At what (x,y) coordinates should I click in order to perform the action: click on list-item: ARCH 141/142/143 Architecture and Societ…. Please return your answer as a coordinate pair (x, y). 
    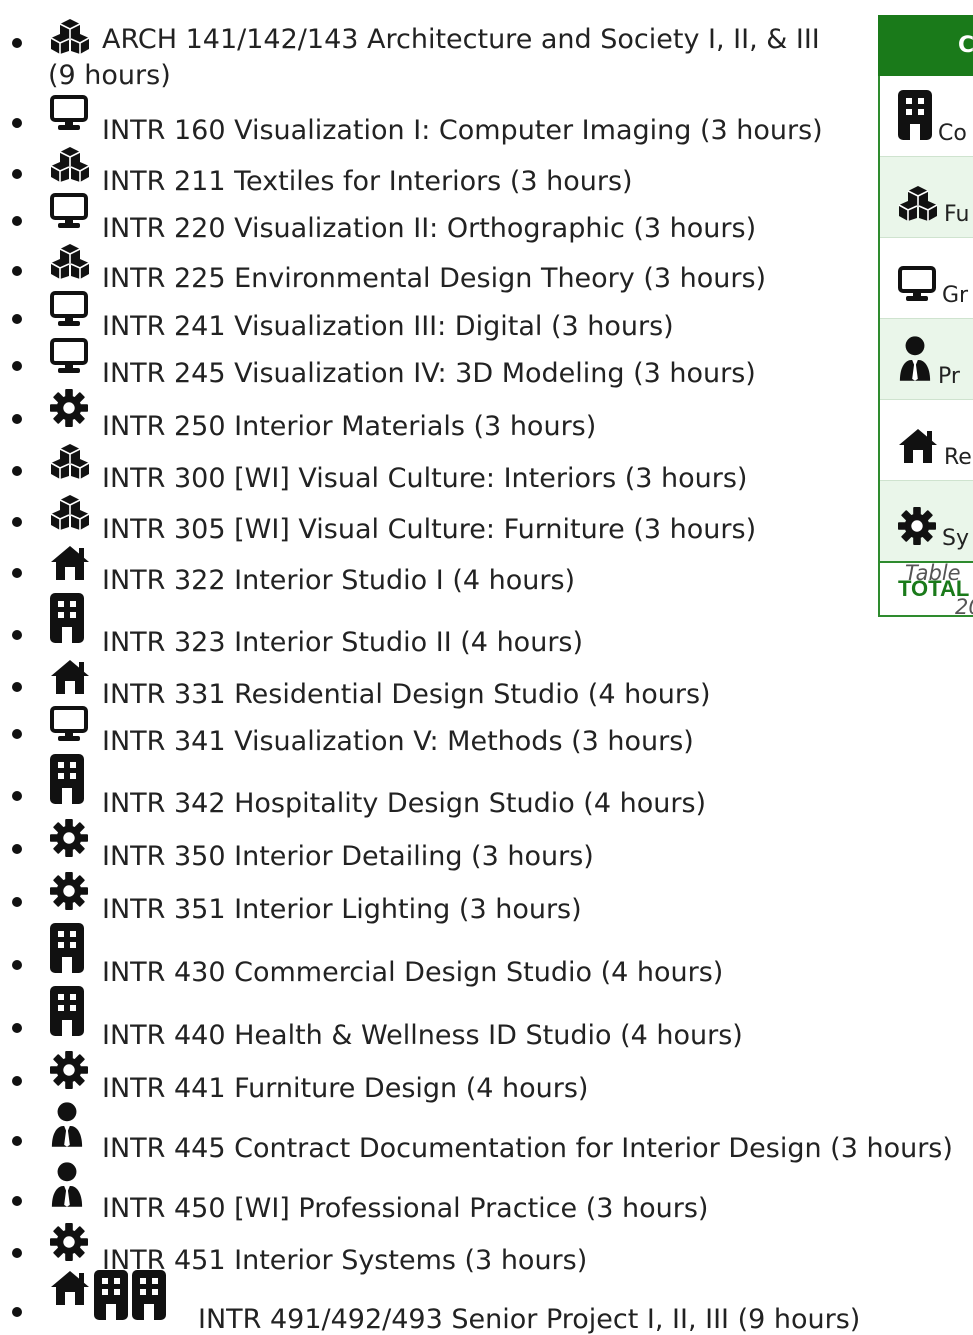
    Looking at the image, I should click on (425, 54).